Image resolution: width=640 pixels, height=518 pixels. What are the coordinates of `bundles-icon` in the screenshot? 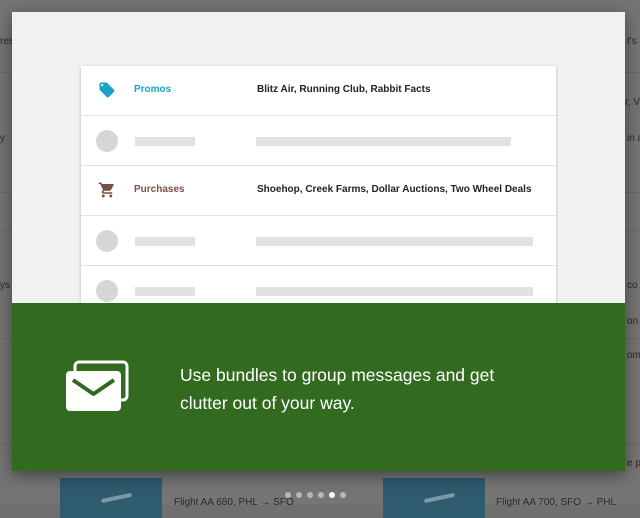 It's located at (97, 385).